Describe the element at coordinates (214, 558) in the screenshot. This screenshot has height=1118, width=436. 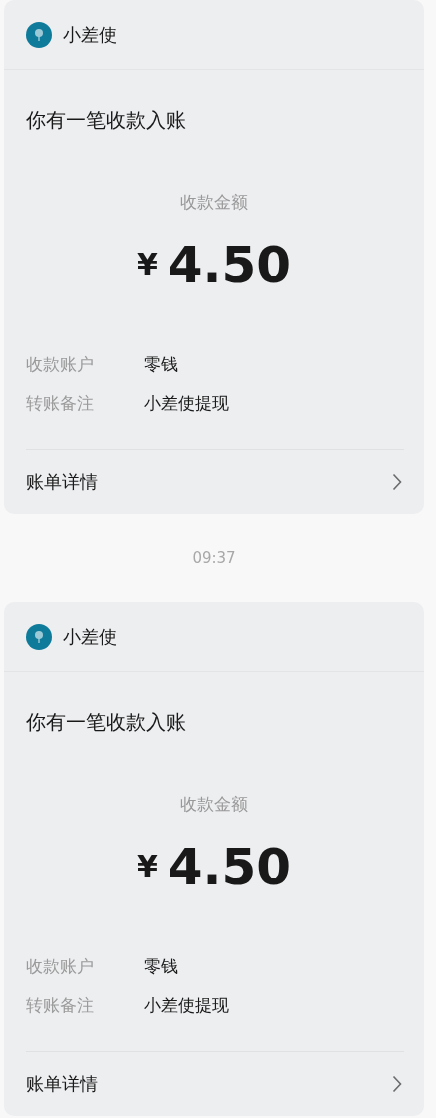
I see `timestamp: 09:37` at that location.